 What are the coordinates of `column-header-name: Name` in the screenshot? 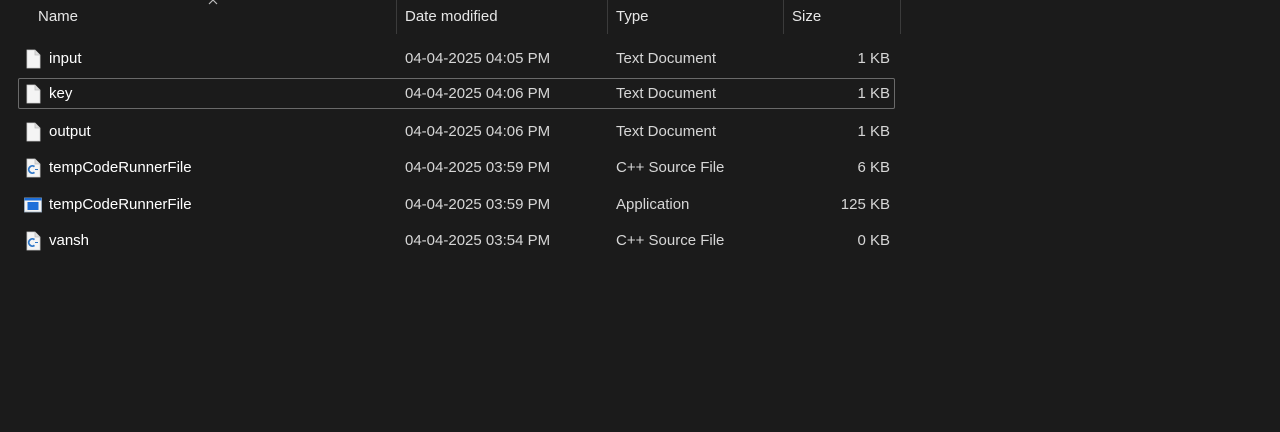 It's located at (58, 17).